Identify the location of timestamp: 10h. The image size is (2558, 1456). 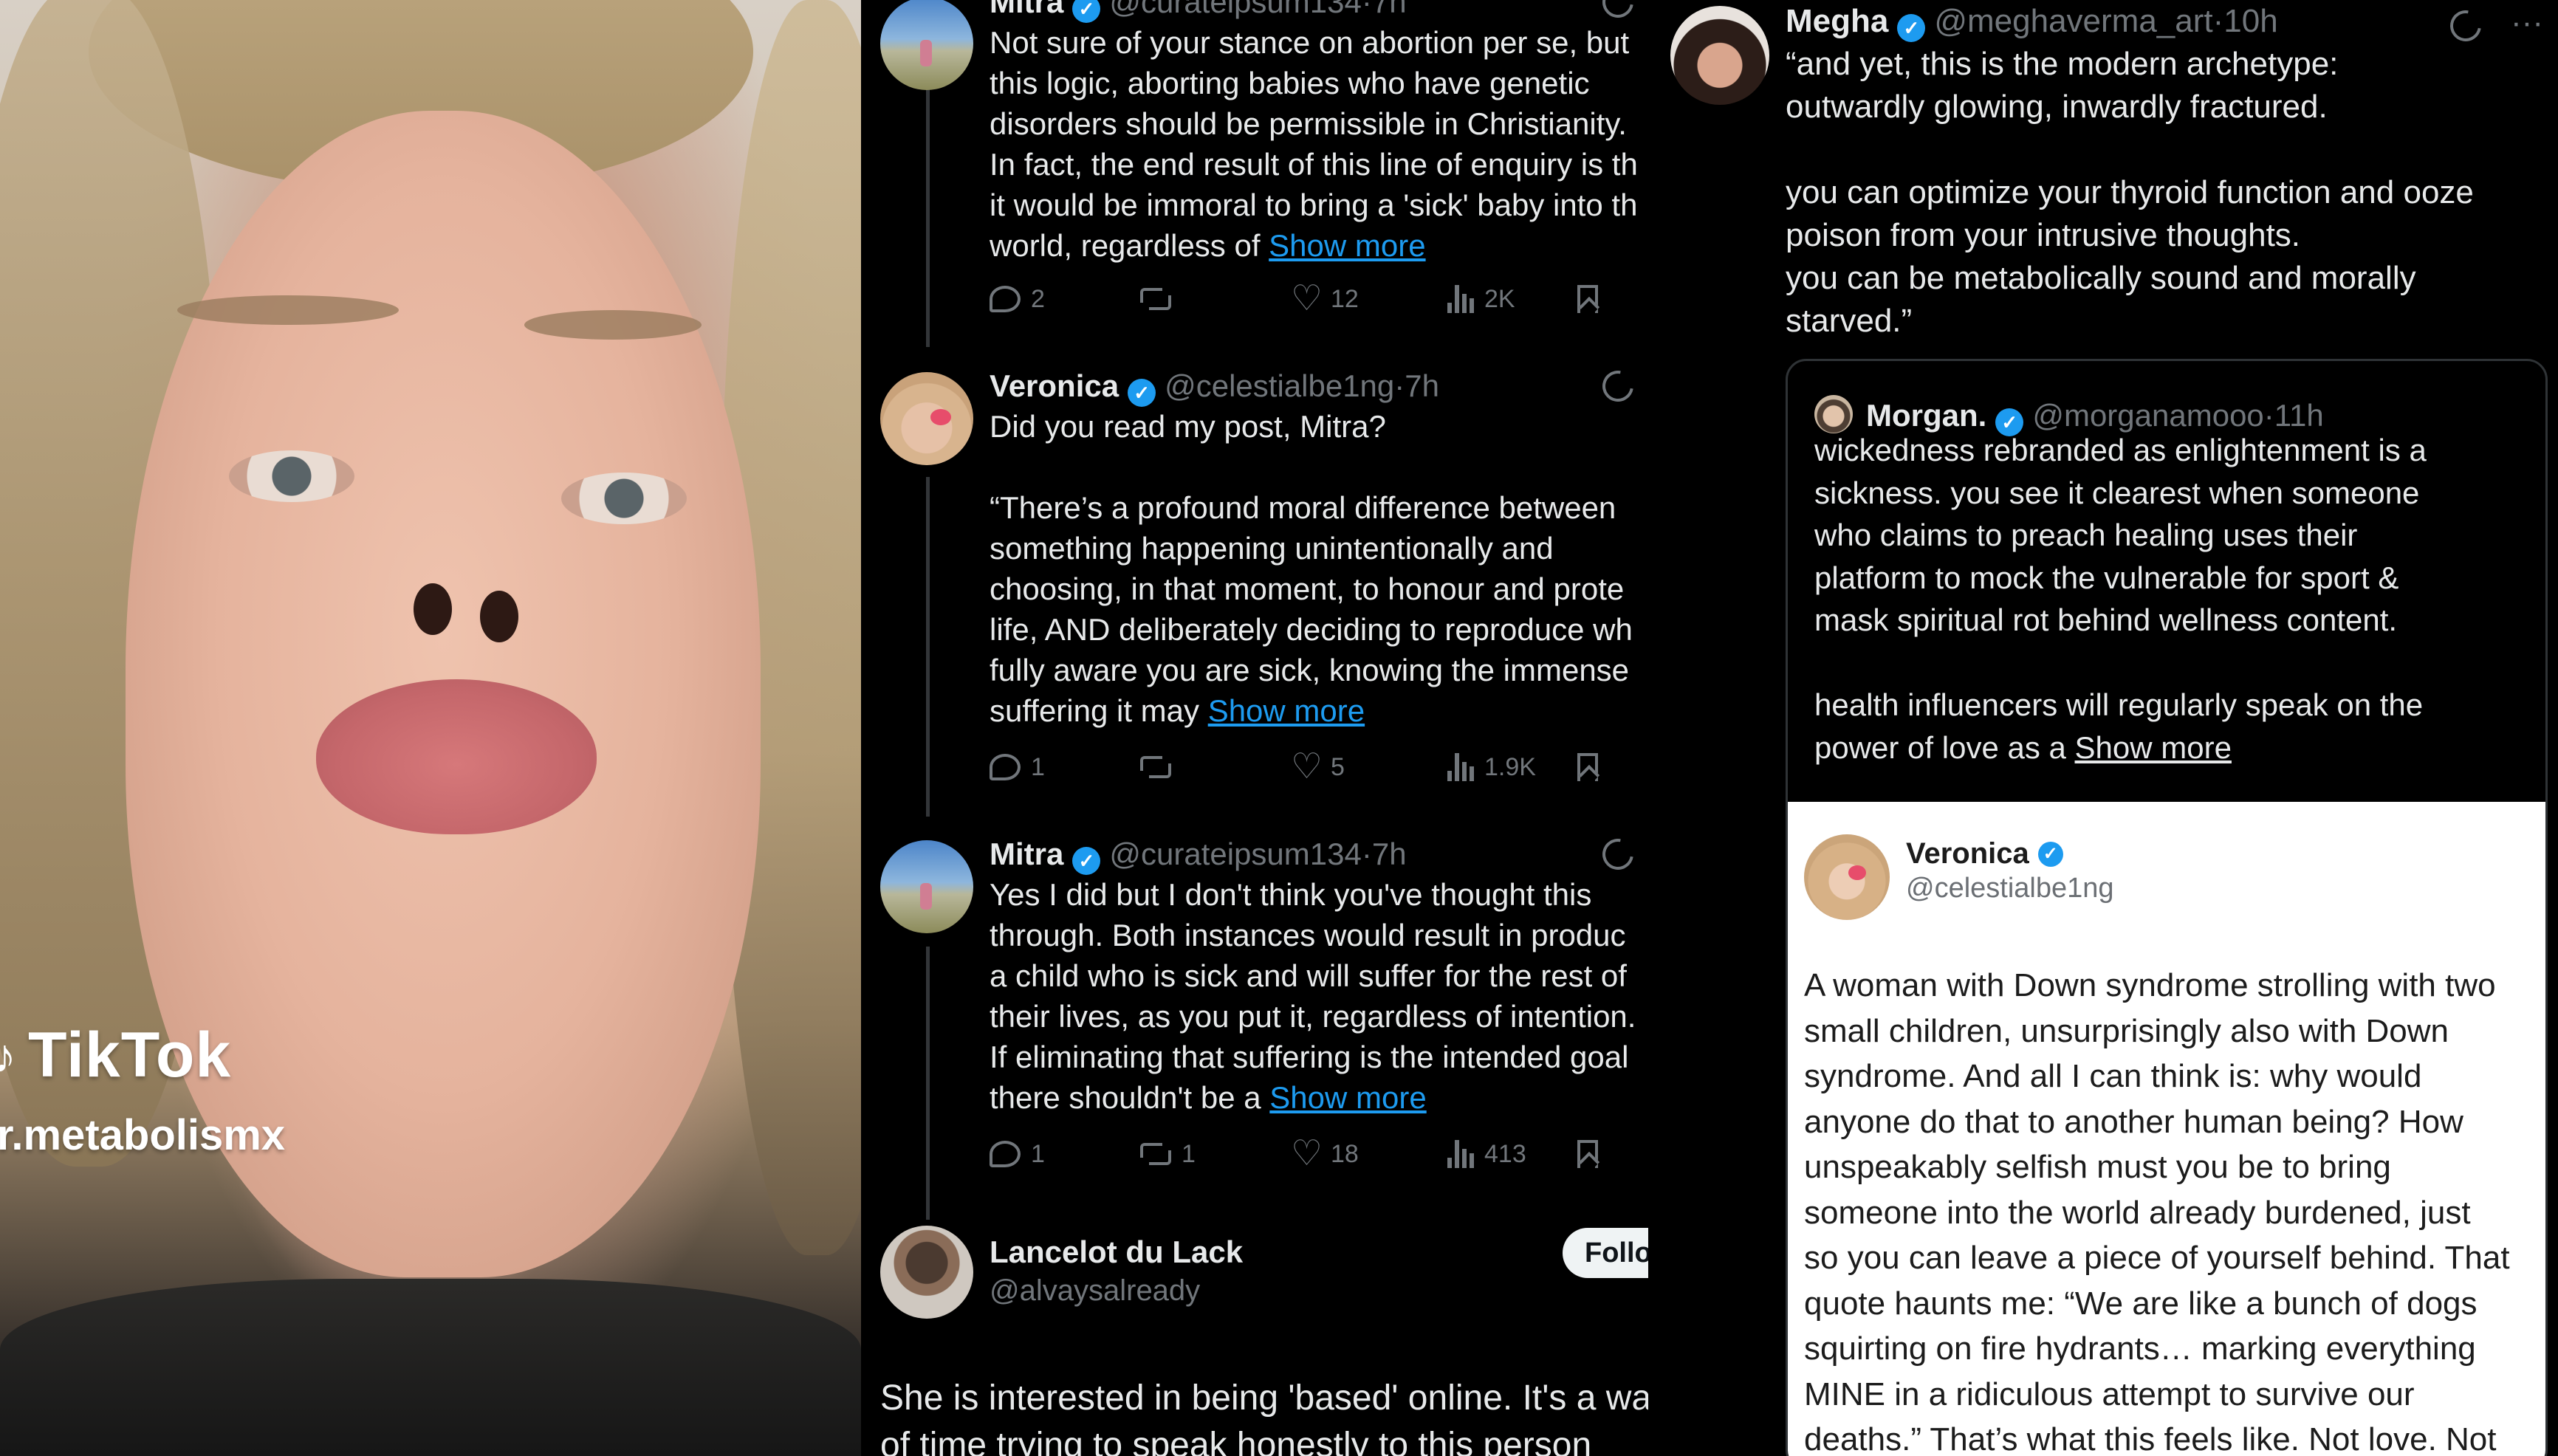
(2250, 22).